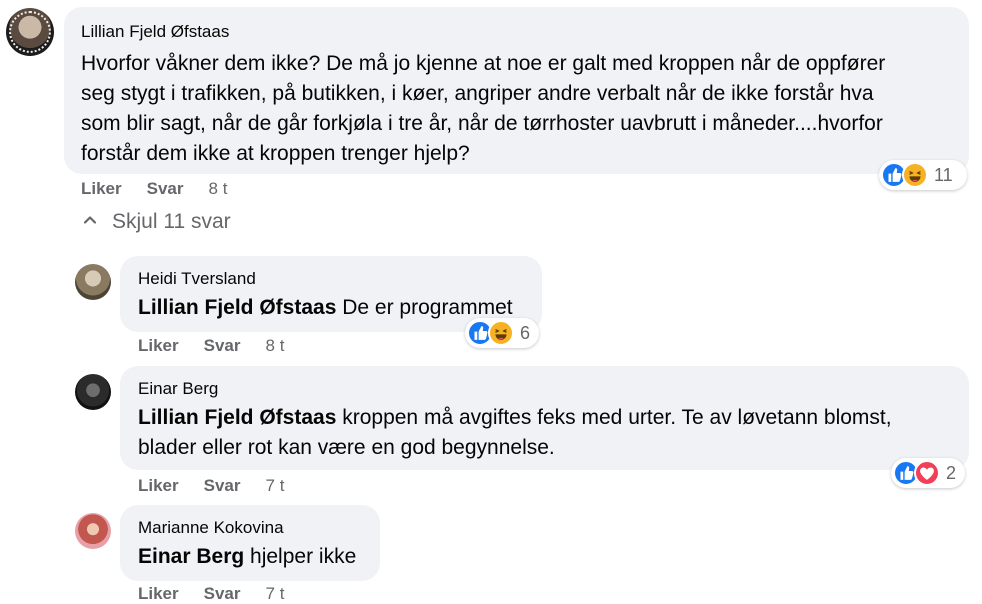 This screenshot has height=604, width=982. Describe the element at coordinates (517, 32) in the screenshot. I see `comment-author: Lillian Fjeld Øfstaas` at that location.